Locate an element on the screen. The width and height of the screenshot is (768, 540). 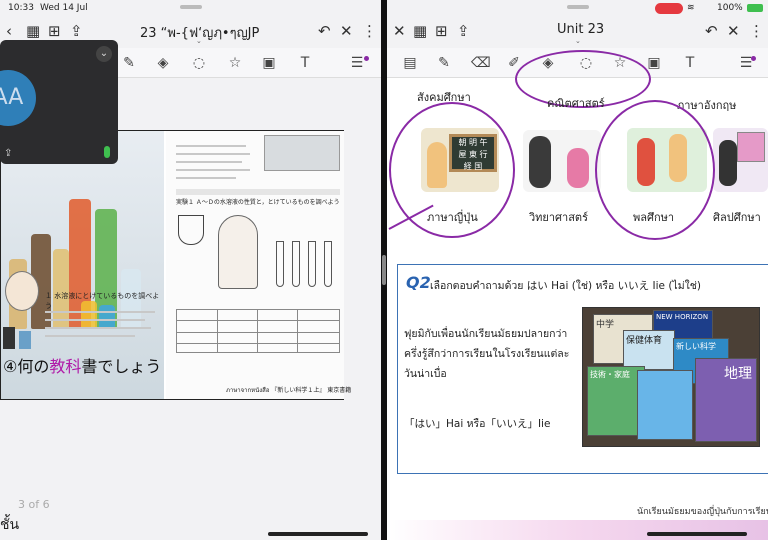
video-call-overlay: ⌄ AA ⇪ is located at coordinates (59, 102).